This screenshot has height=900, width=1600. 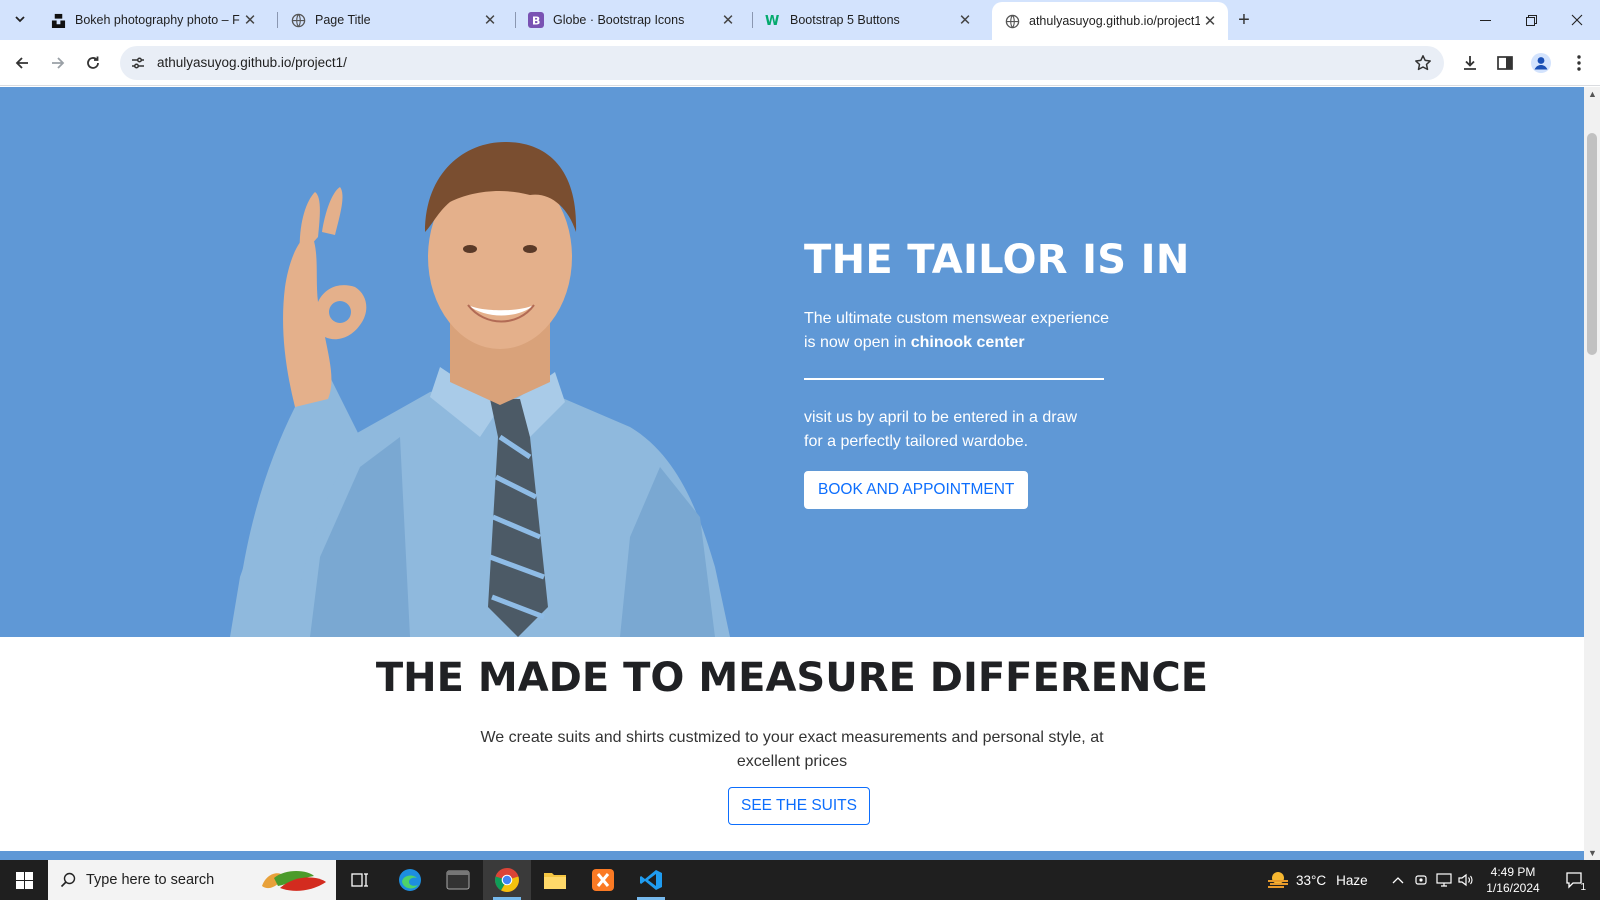 I want to click on tab-bootstrap-buttons: W Bootstrap 5 Buttons ✕, so click(x=868, y=20).